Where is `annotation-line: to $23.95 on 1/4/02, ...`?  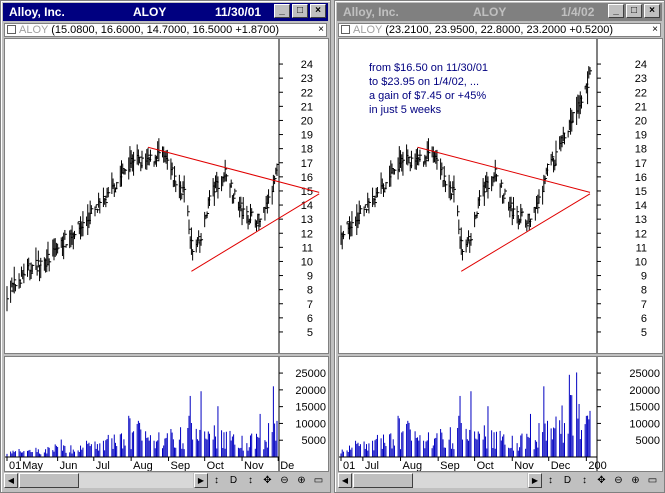
annotation-line: to $23.95 on 1/4/02, ... is located at coordinates (424, 82).